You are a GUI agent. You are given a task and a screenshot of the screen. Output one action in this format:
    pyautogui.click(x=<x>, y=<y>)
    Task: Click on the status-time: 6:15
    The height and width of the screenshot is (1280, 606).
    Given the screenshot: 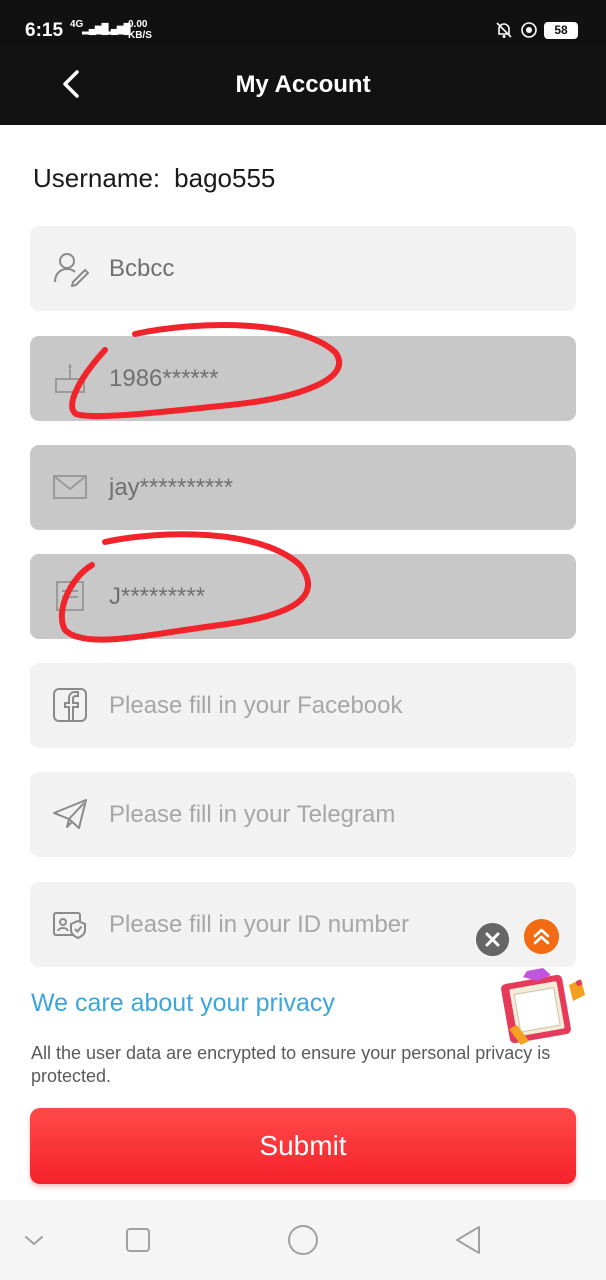 What is the action you would take?
    pyautogui.click(x=44, y=30)
    